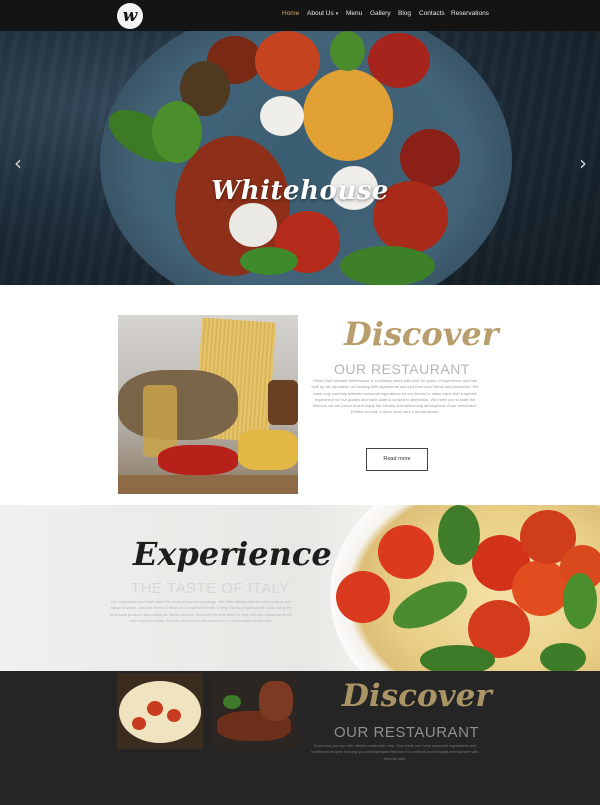  What do you see at coordinates (287, 61) in the screenshot?
I see `tomato-slice` at bounding box center [287, 61].